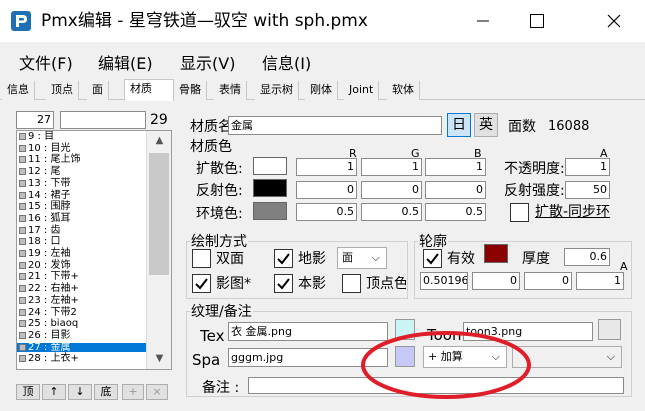  Describe the element at coordinates (80, 392) in the screenshot. I see `move-down-button: ↓` at that location.